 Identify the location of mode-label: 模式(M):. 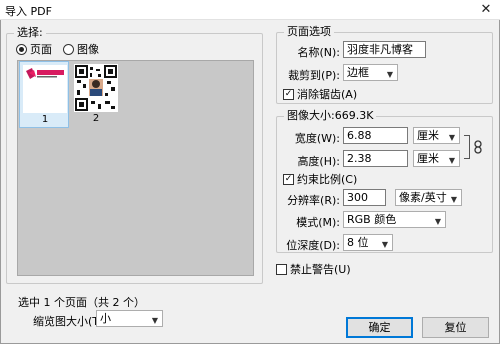
(318, 222).